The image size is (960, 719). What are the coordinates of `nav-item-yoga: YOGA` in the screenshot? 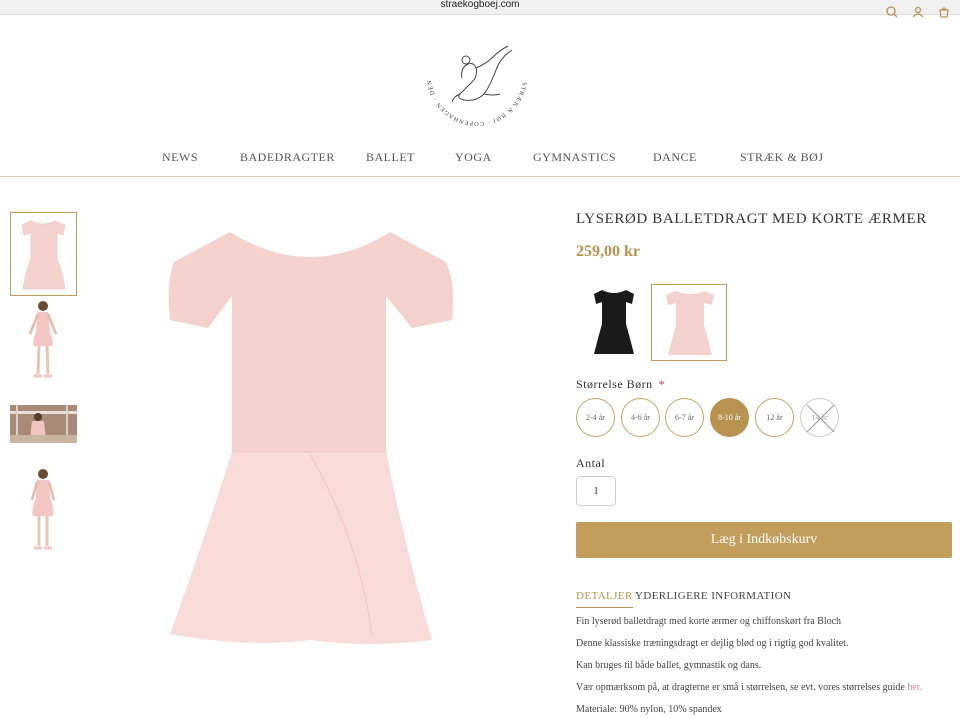 It's located at (473, 157).